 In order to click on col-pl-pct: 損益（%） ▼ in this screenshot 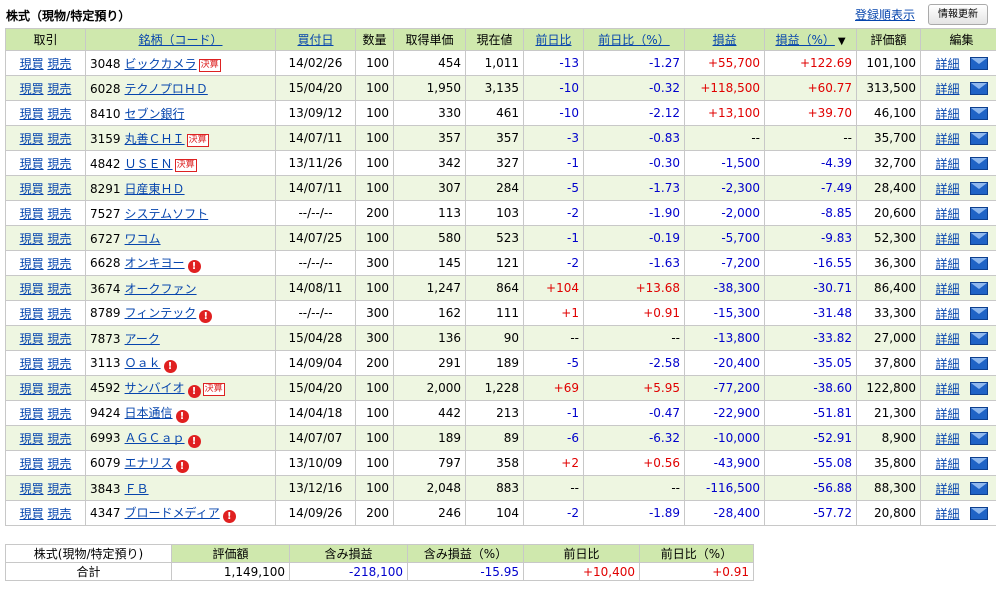, I will do `click(810, 39)`.